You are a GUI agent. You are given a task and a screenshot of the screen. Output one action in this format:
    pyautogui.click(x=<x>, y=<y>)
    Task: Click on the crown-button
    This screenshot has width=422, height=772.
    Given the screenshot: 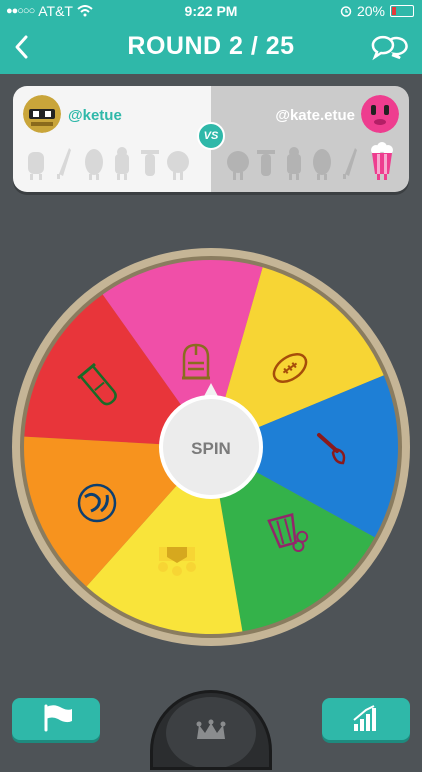 What is the action you would take?
    pyautogui.click(x=211, y=730)
    